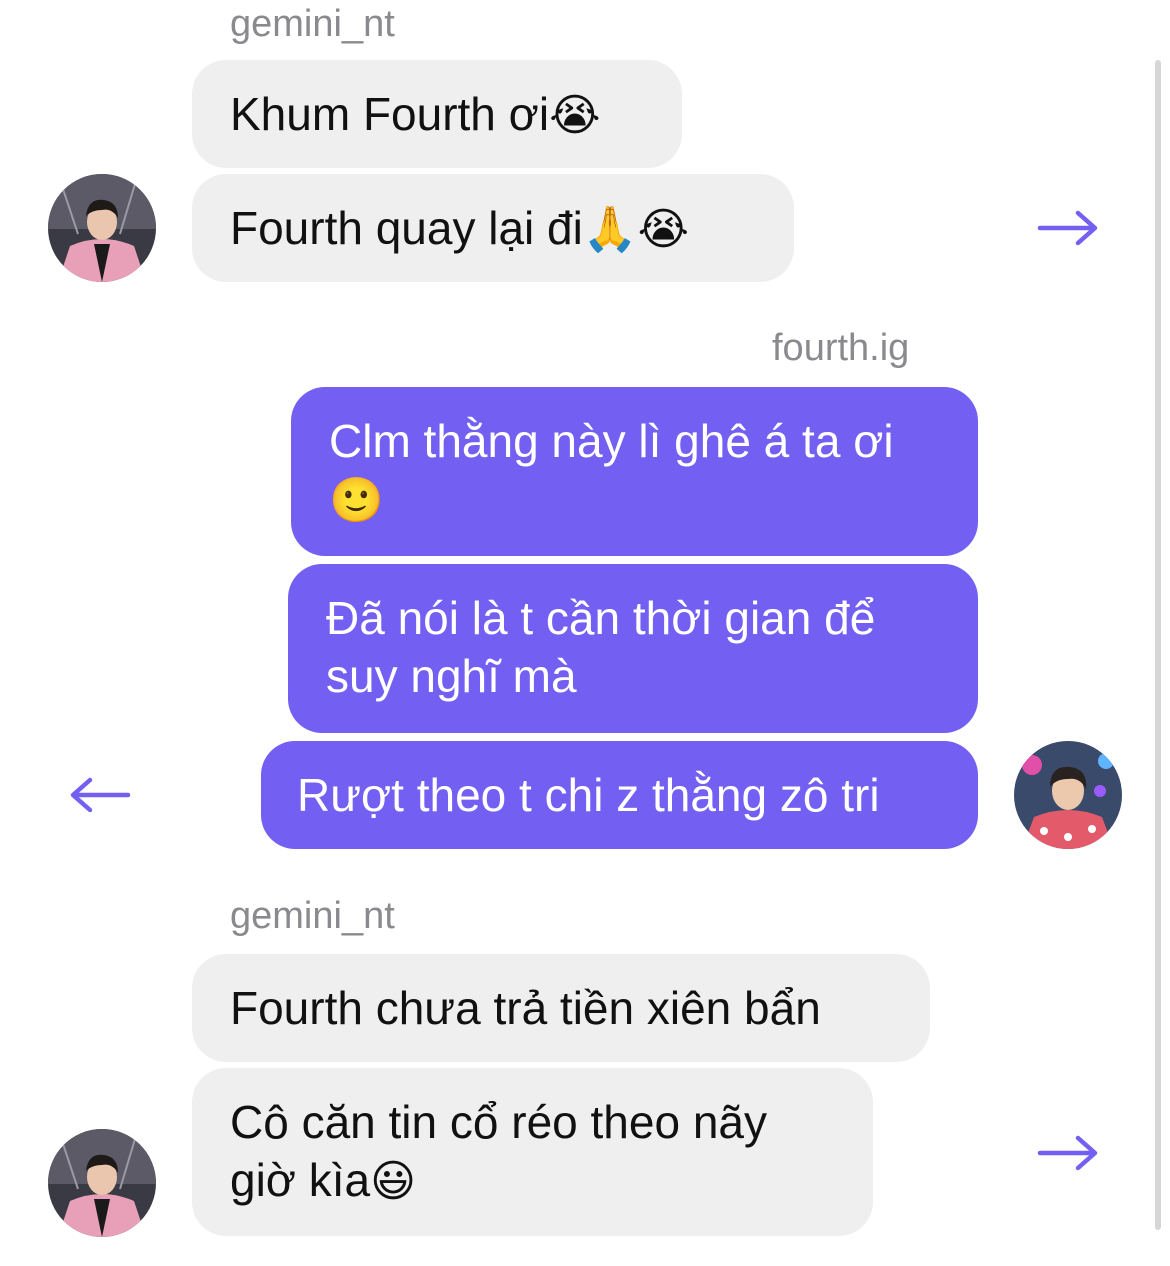  What do you see at coordinates (406, 228) in the screenshot?
I see `message-text: Fourth quay lại đi` at bounding box center [406, 228].